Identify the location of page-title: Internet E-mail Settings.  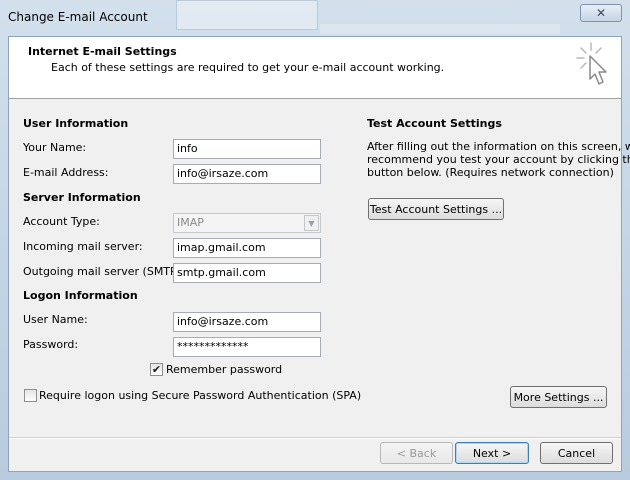
(102, 51).